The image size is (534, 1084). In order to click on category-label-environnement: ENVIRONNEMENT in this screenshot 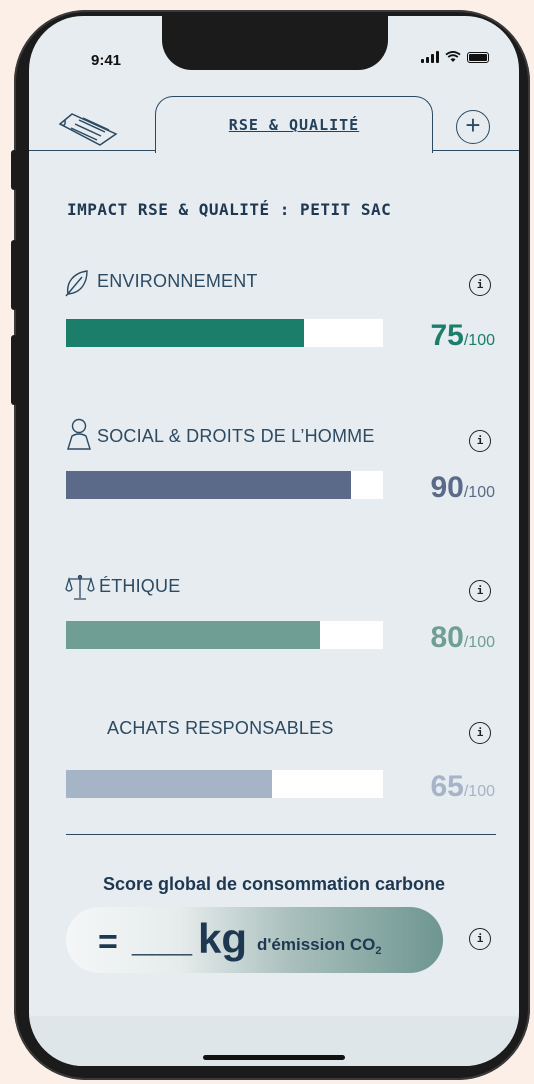, I will do `click(177, 281)`.